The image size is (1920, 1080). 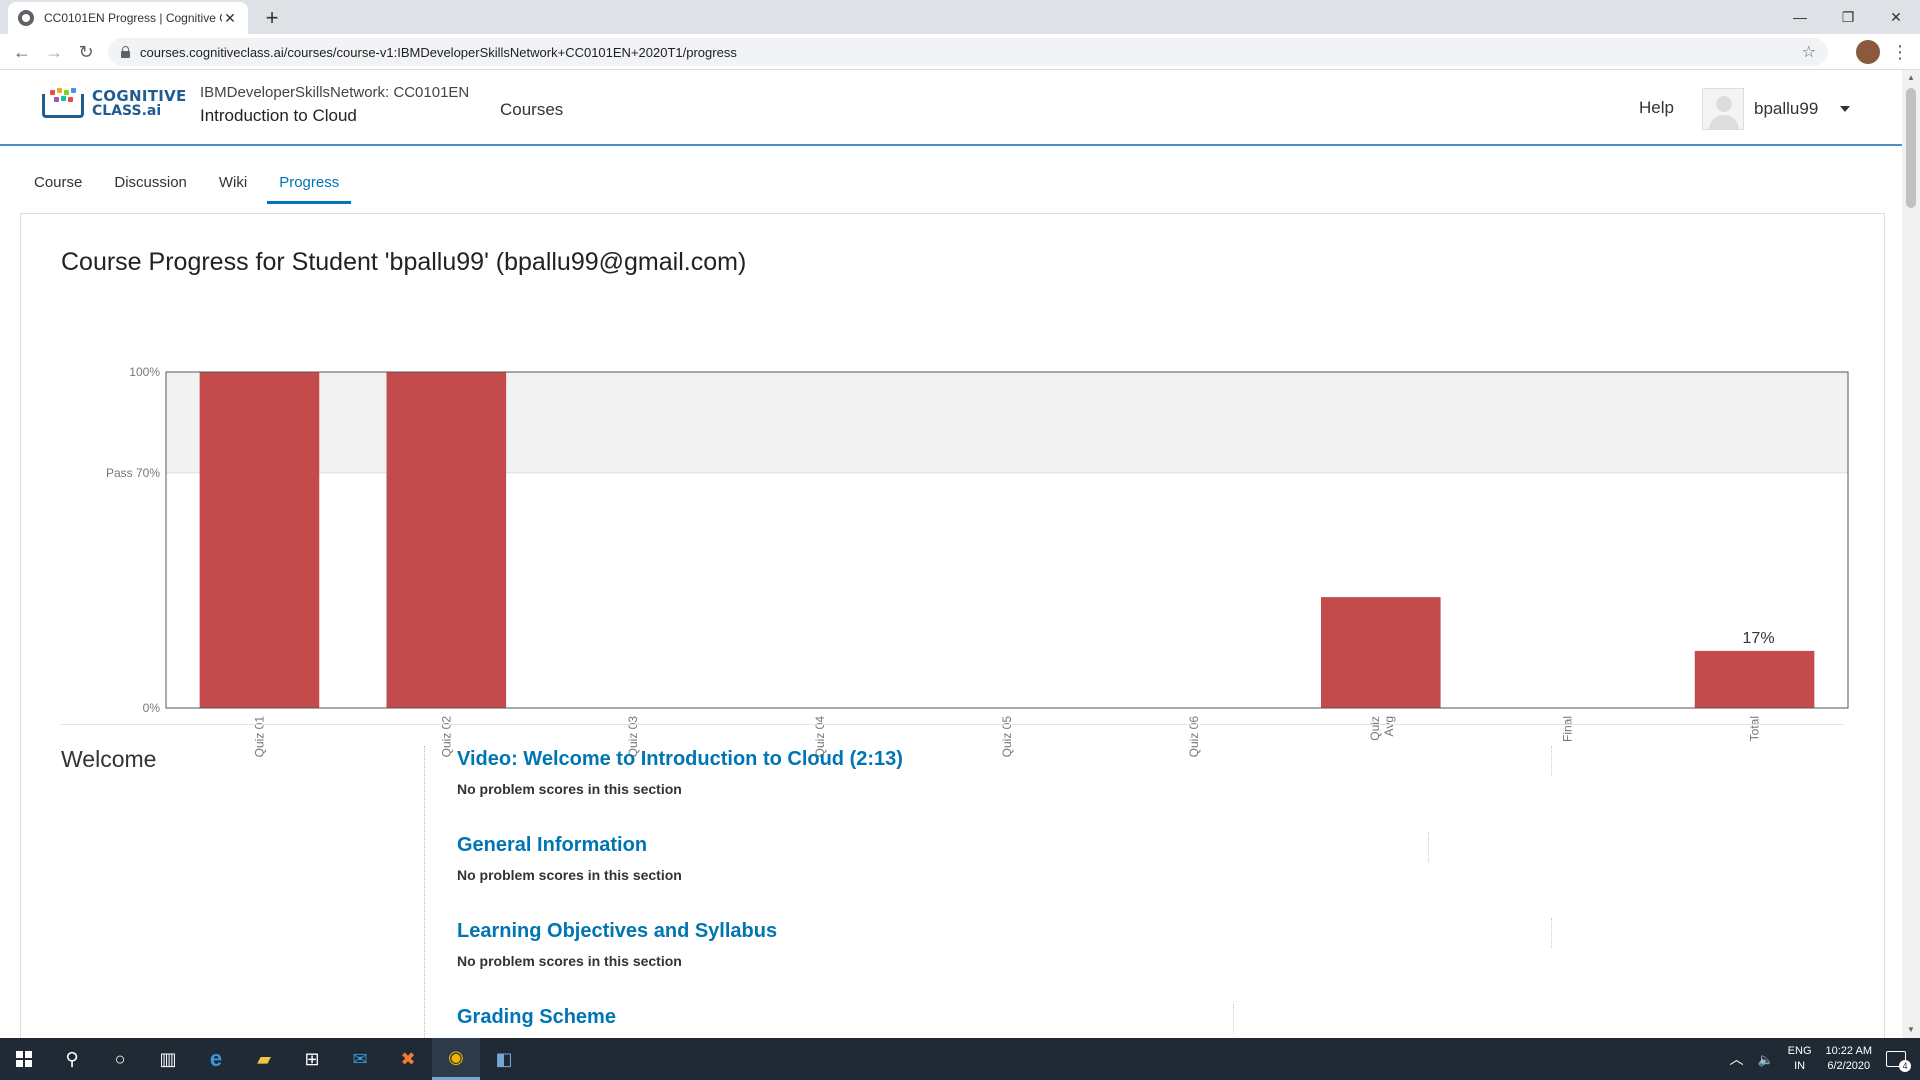 I want to click on new-tab-button: +, so click(x=272, y=18).